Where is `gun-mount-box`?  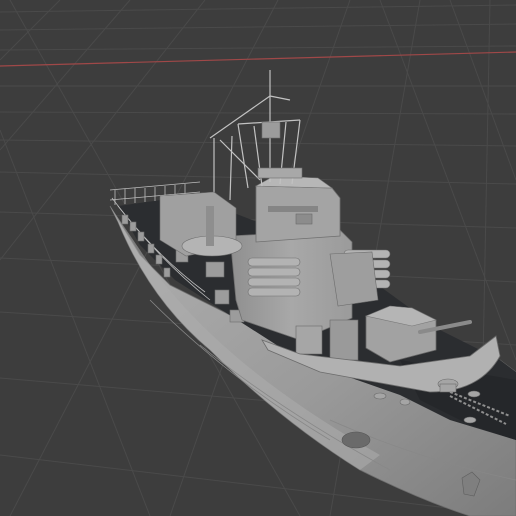
gun-mount-box is located at coordinates (344, 340).